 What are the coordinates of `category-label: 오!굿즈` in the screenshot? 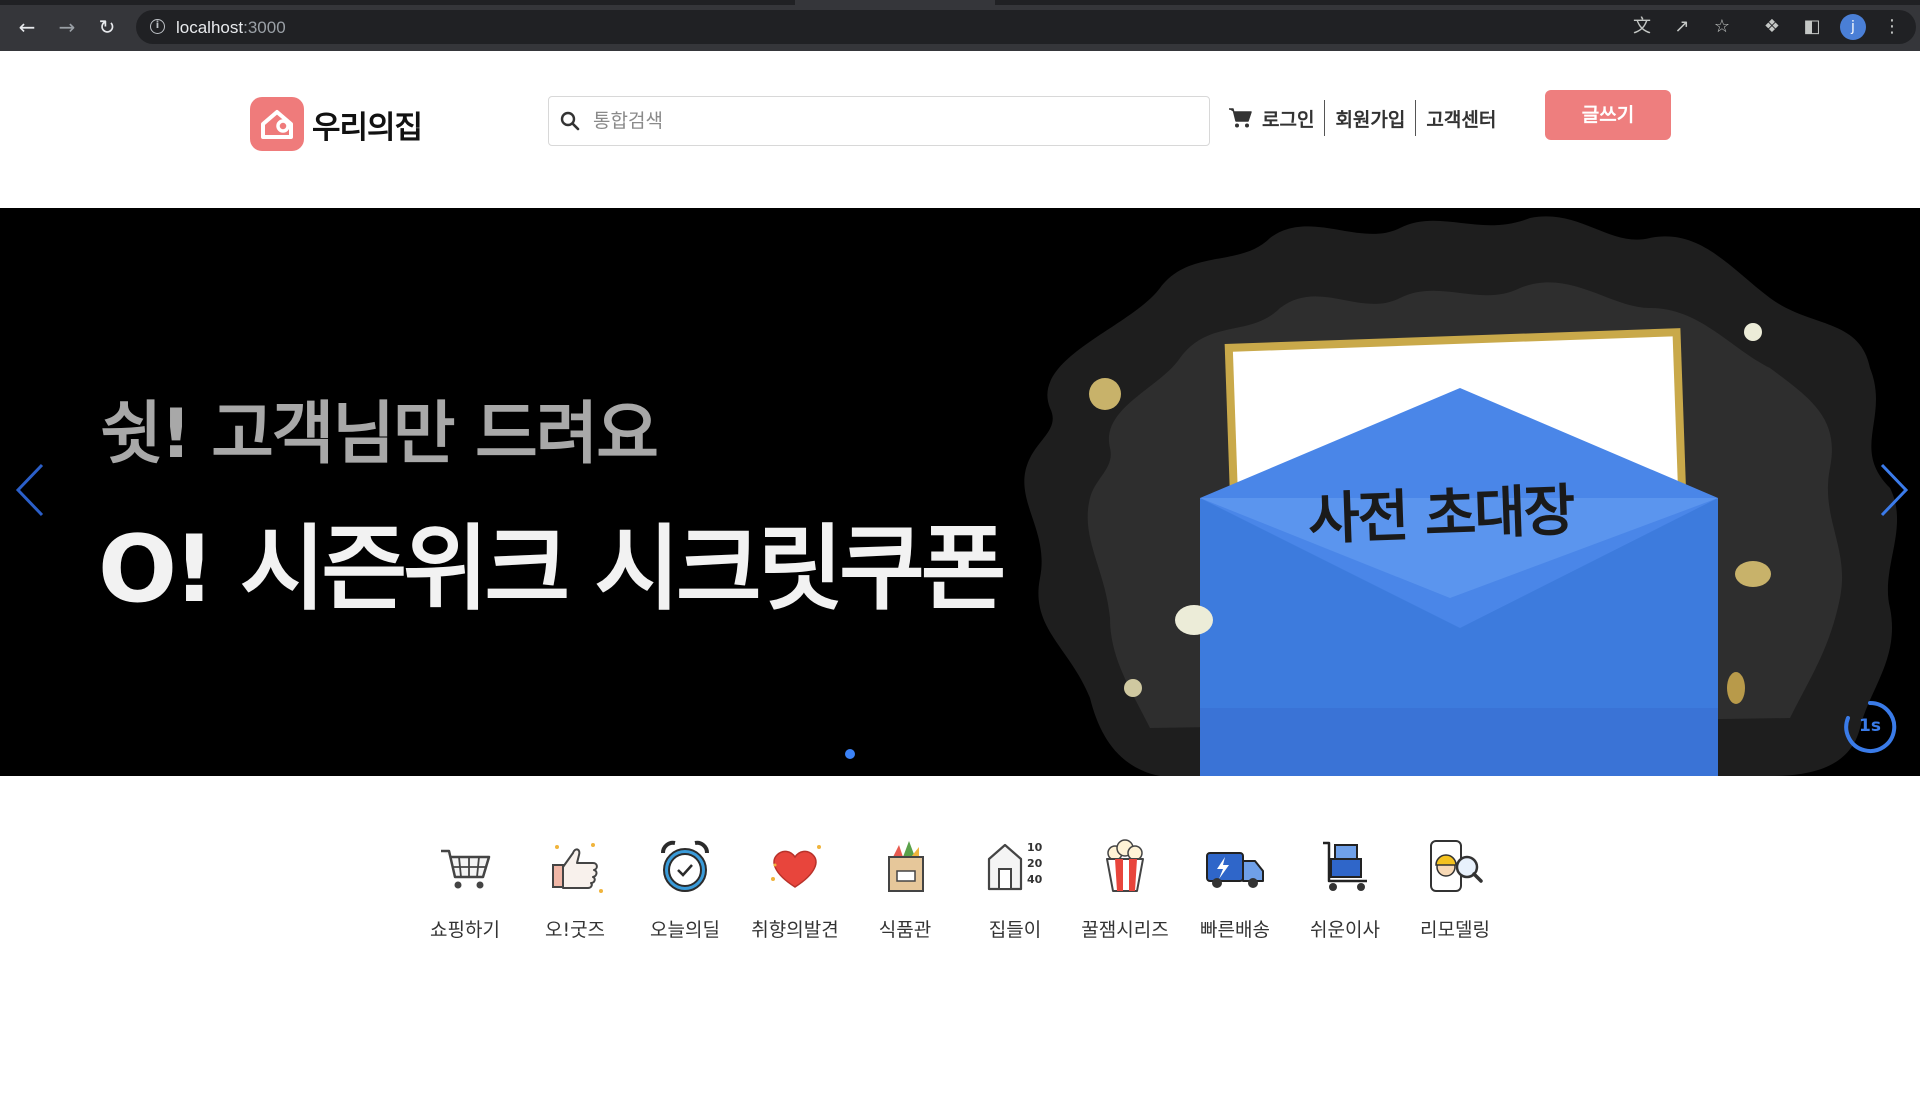 It's located at (575, 930).